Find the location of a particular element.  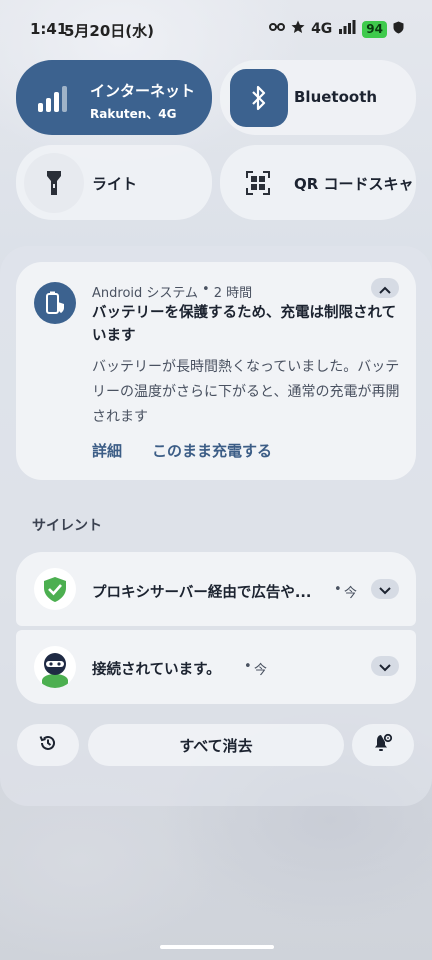

tile-bluetooth-label: Bluetooth is located at coordinates (336, 97).